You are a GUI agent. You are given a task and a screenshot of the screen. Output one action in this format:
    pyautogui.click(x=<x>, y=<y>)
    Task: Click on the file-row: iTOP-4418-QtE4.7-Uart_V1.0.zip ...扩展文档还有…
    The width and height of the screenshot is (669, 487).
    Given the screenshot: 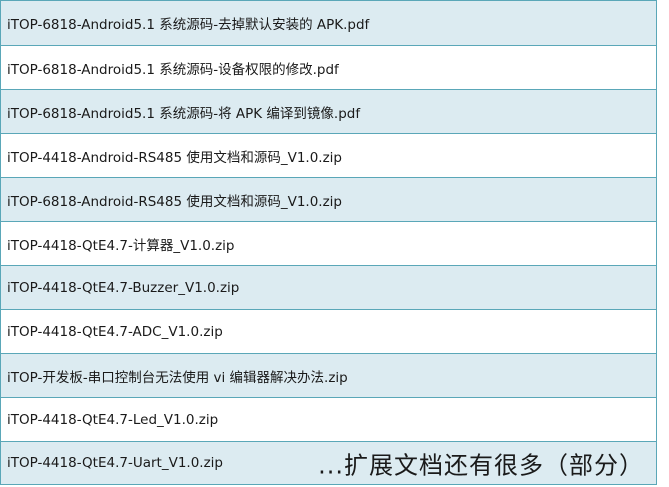 What is the action you would take?
    pyautogui.click(x=328, y=463)
    